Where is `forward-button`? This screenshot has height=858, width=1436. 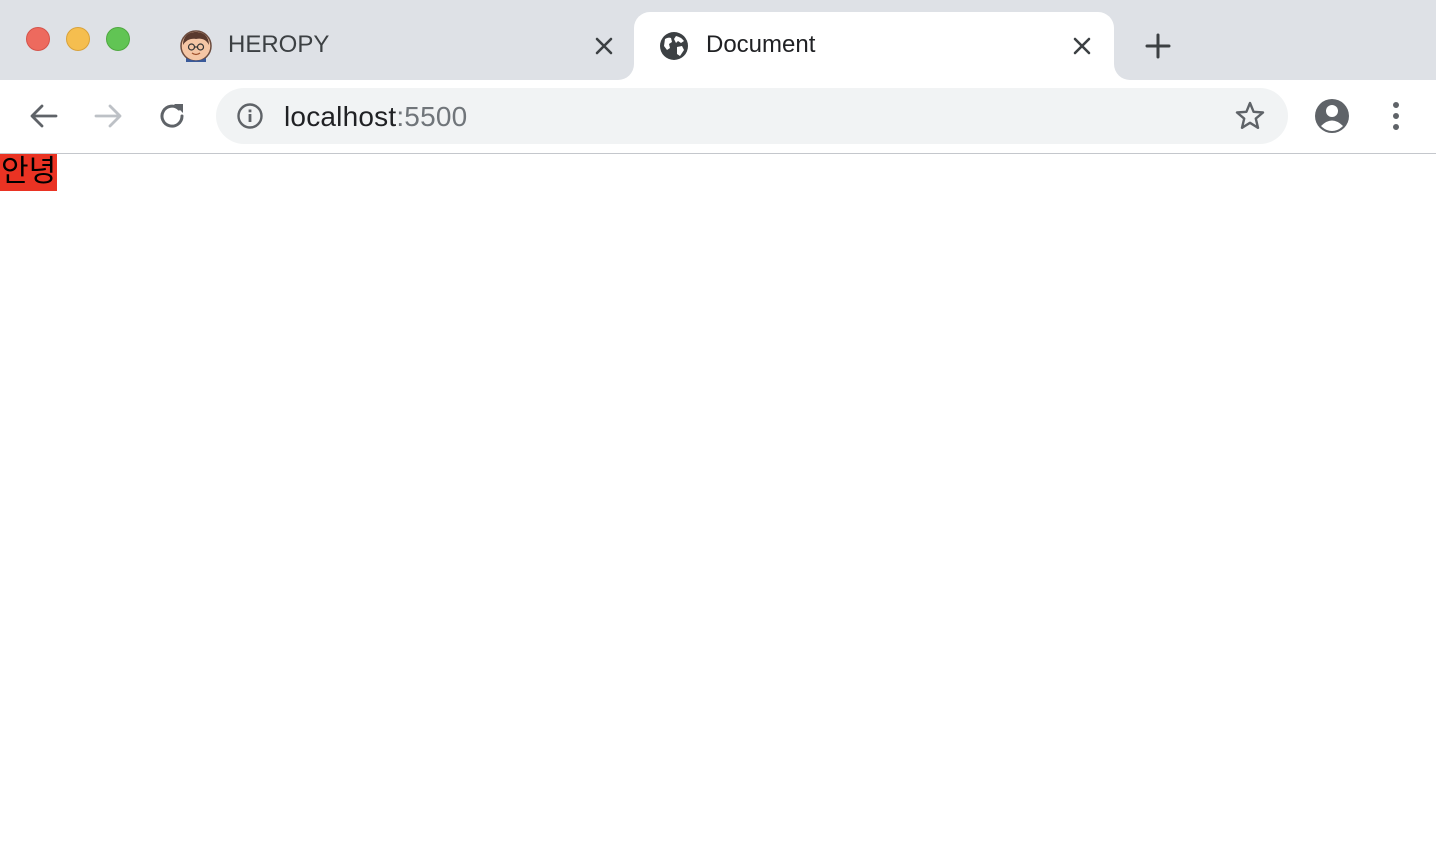 forward-button is located at coordinates (108, 116).